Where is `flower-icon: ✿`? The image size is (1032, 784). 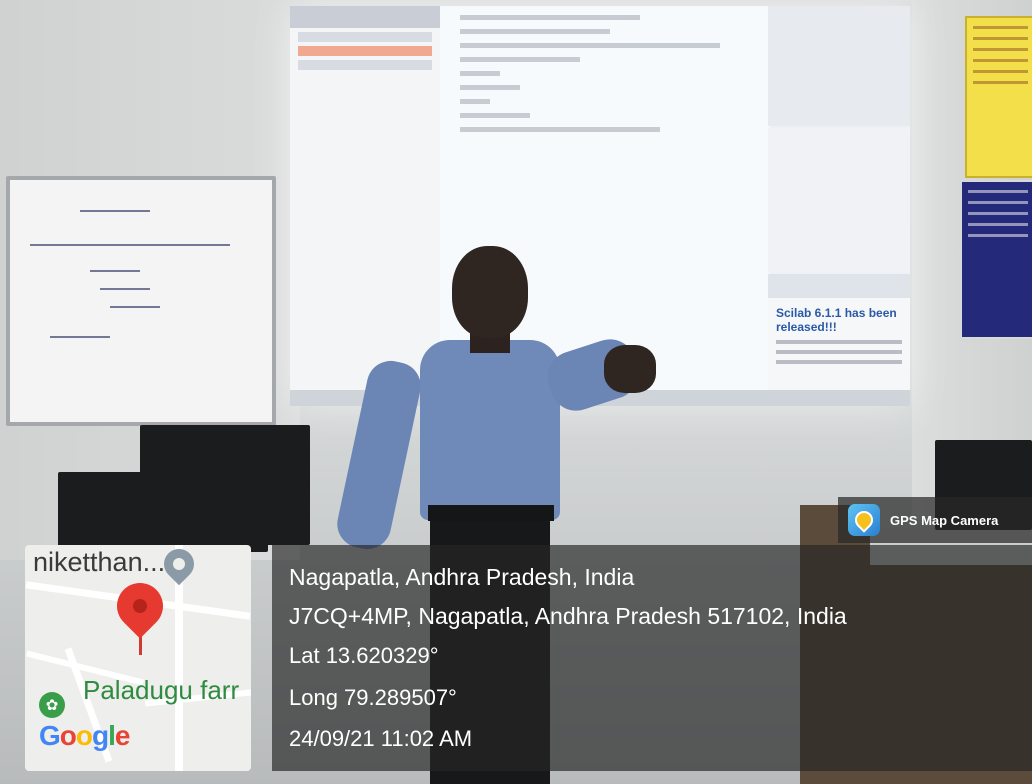 flower-icon: ✿ is located at coordinates (52, 705).